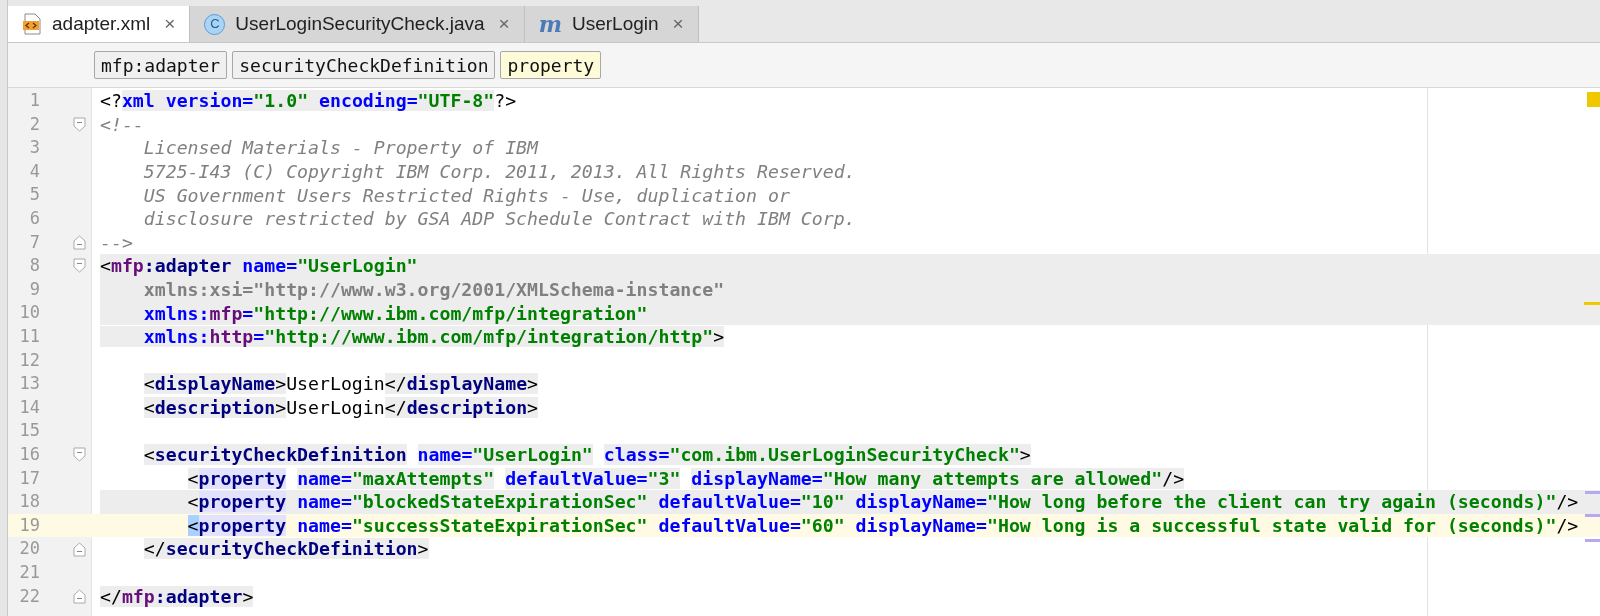 The image size is (1600, 616). I want to click on line-number: 21, so click(29, 572).